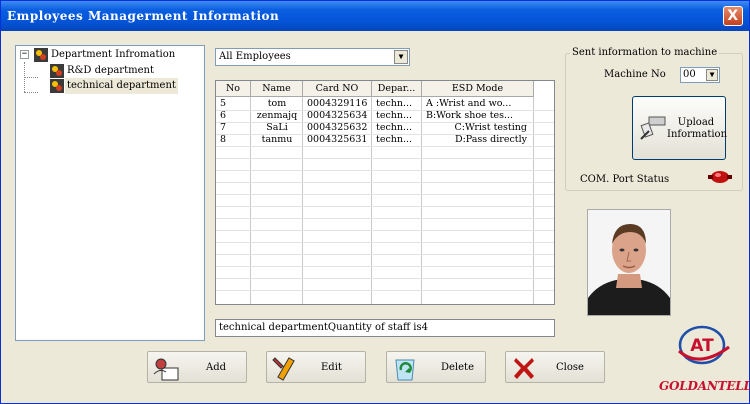 Image resolution: width=750 pixels, height=404 pixels. I want to click on upload-button-label: Upload Information, so click(697, 129).